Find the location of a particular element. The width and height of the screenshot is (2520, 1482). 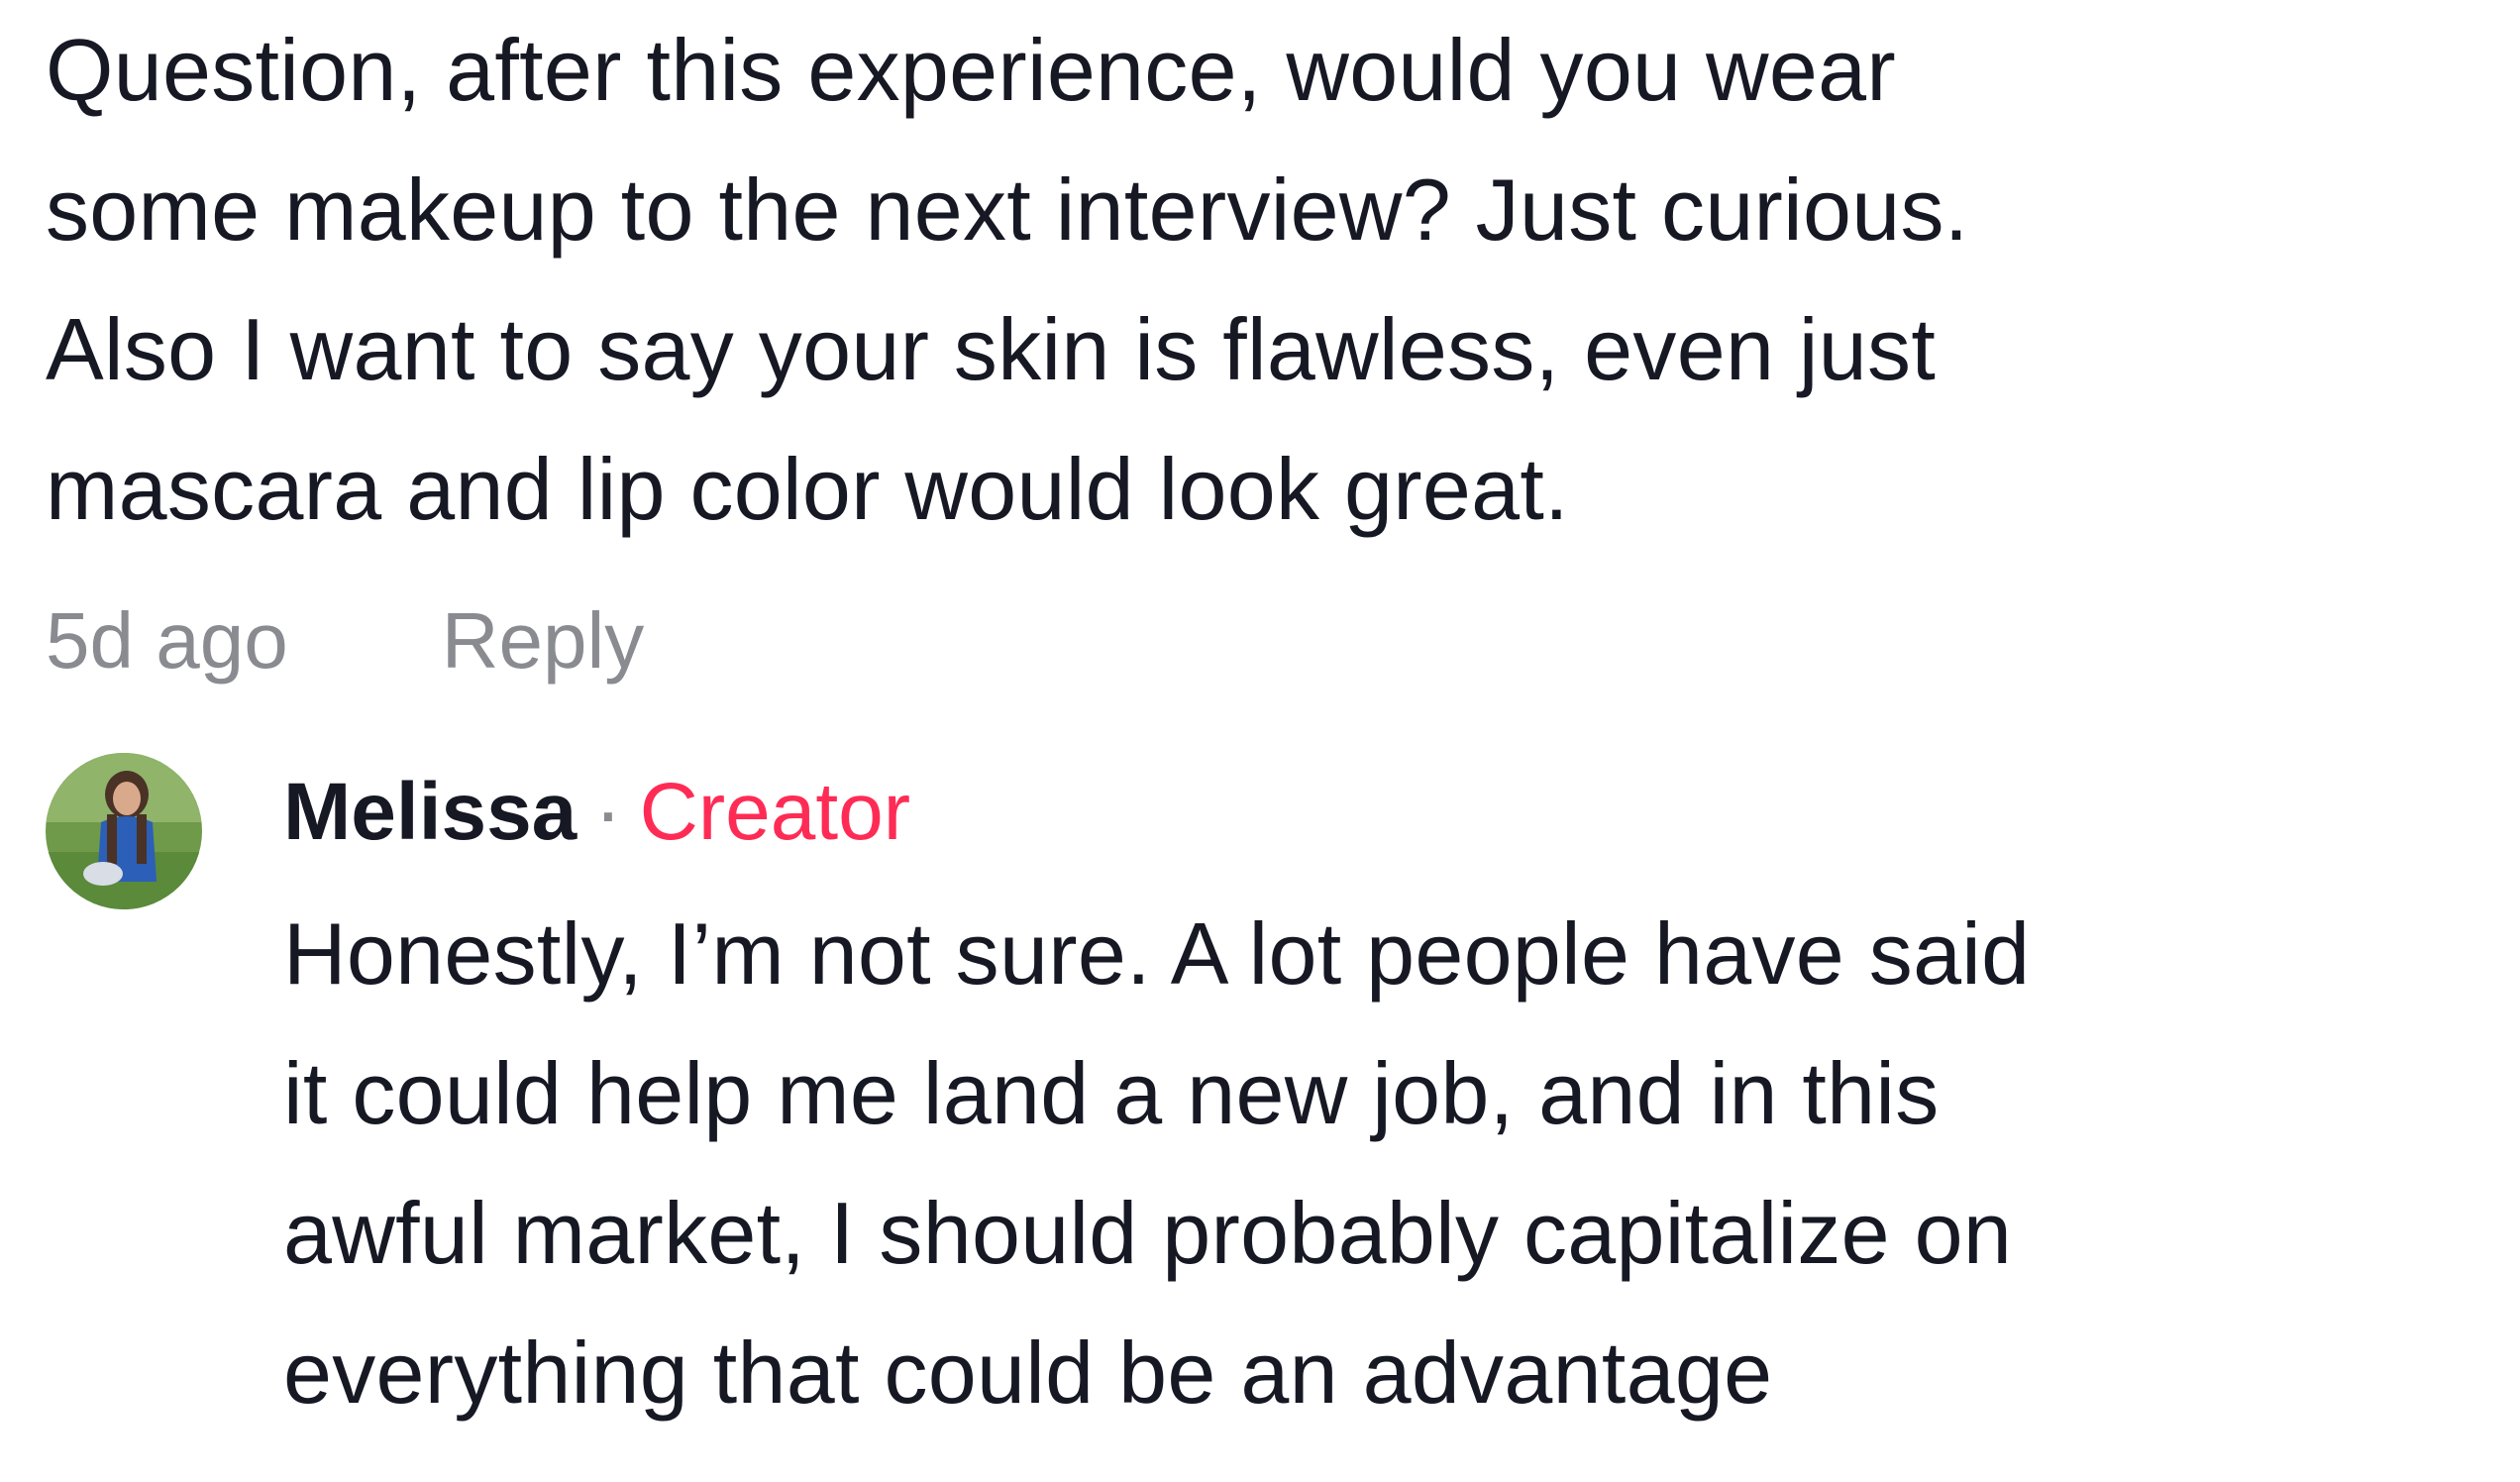

reply-button: Reply is located at coordinates (543, 641).